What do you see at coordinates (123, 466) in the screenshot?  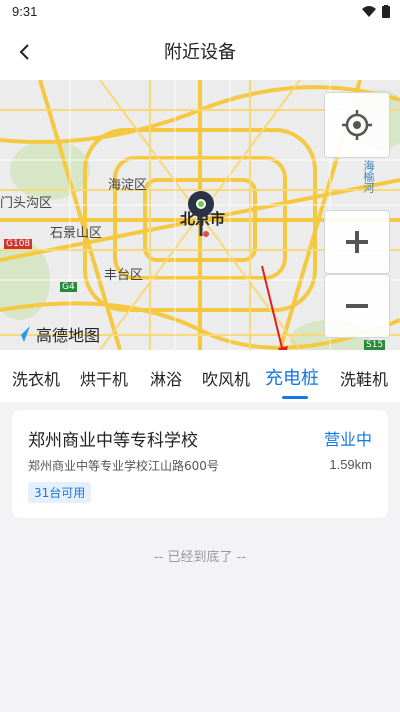 I see `device-address: 郑州商业中等专业学校江山路600号` at bounding box center [123, 466].